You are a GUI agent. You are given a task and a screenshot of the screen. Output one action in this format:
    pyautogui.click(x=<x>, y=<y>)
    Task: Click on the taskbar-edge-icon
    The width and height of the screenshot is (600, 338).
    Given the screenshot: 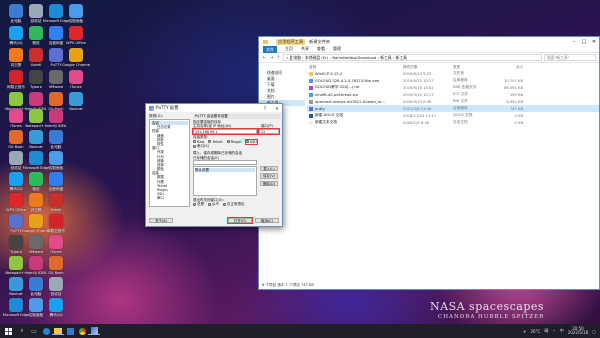 What is the action you would take?
    pyautogui.click(x=46, y=331)
    